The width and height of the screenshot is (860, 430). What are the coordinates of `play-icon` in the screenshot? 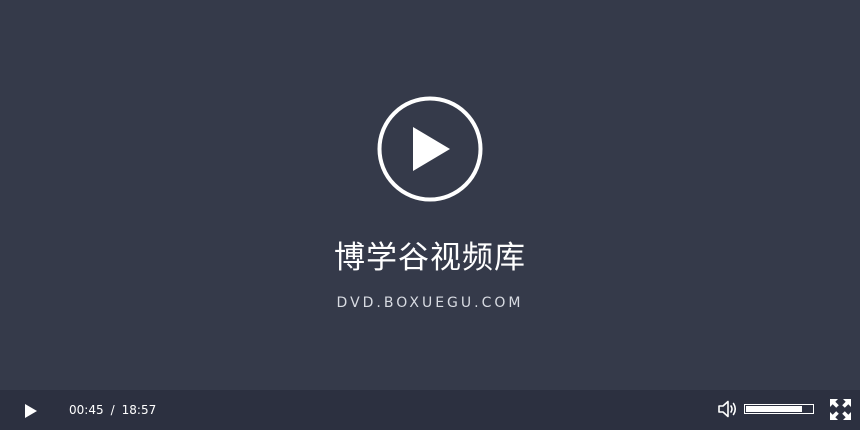 It's located at (31, 411).